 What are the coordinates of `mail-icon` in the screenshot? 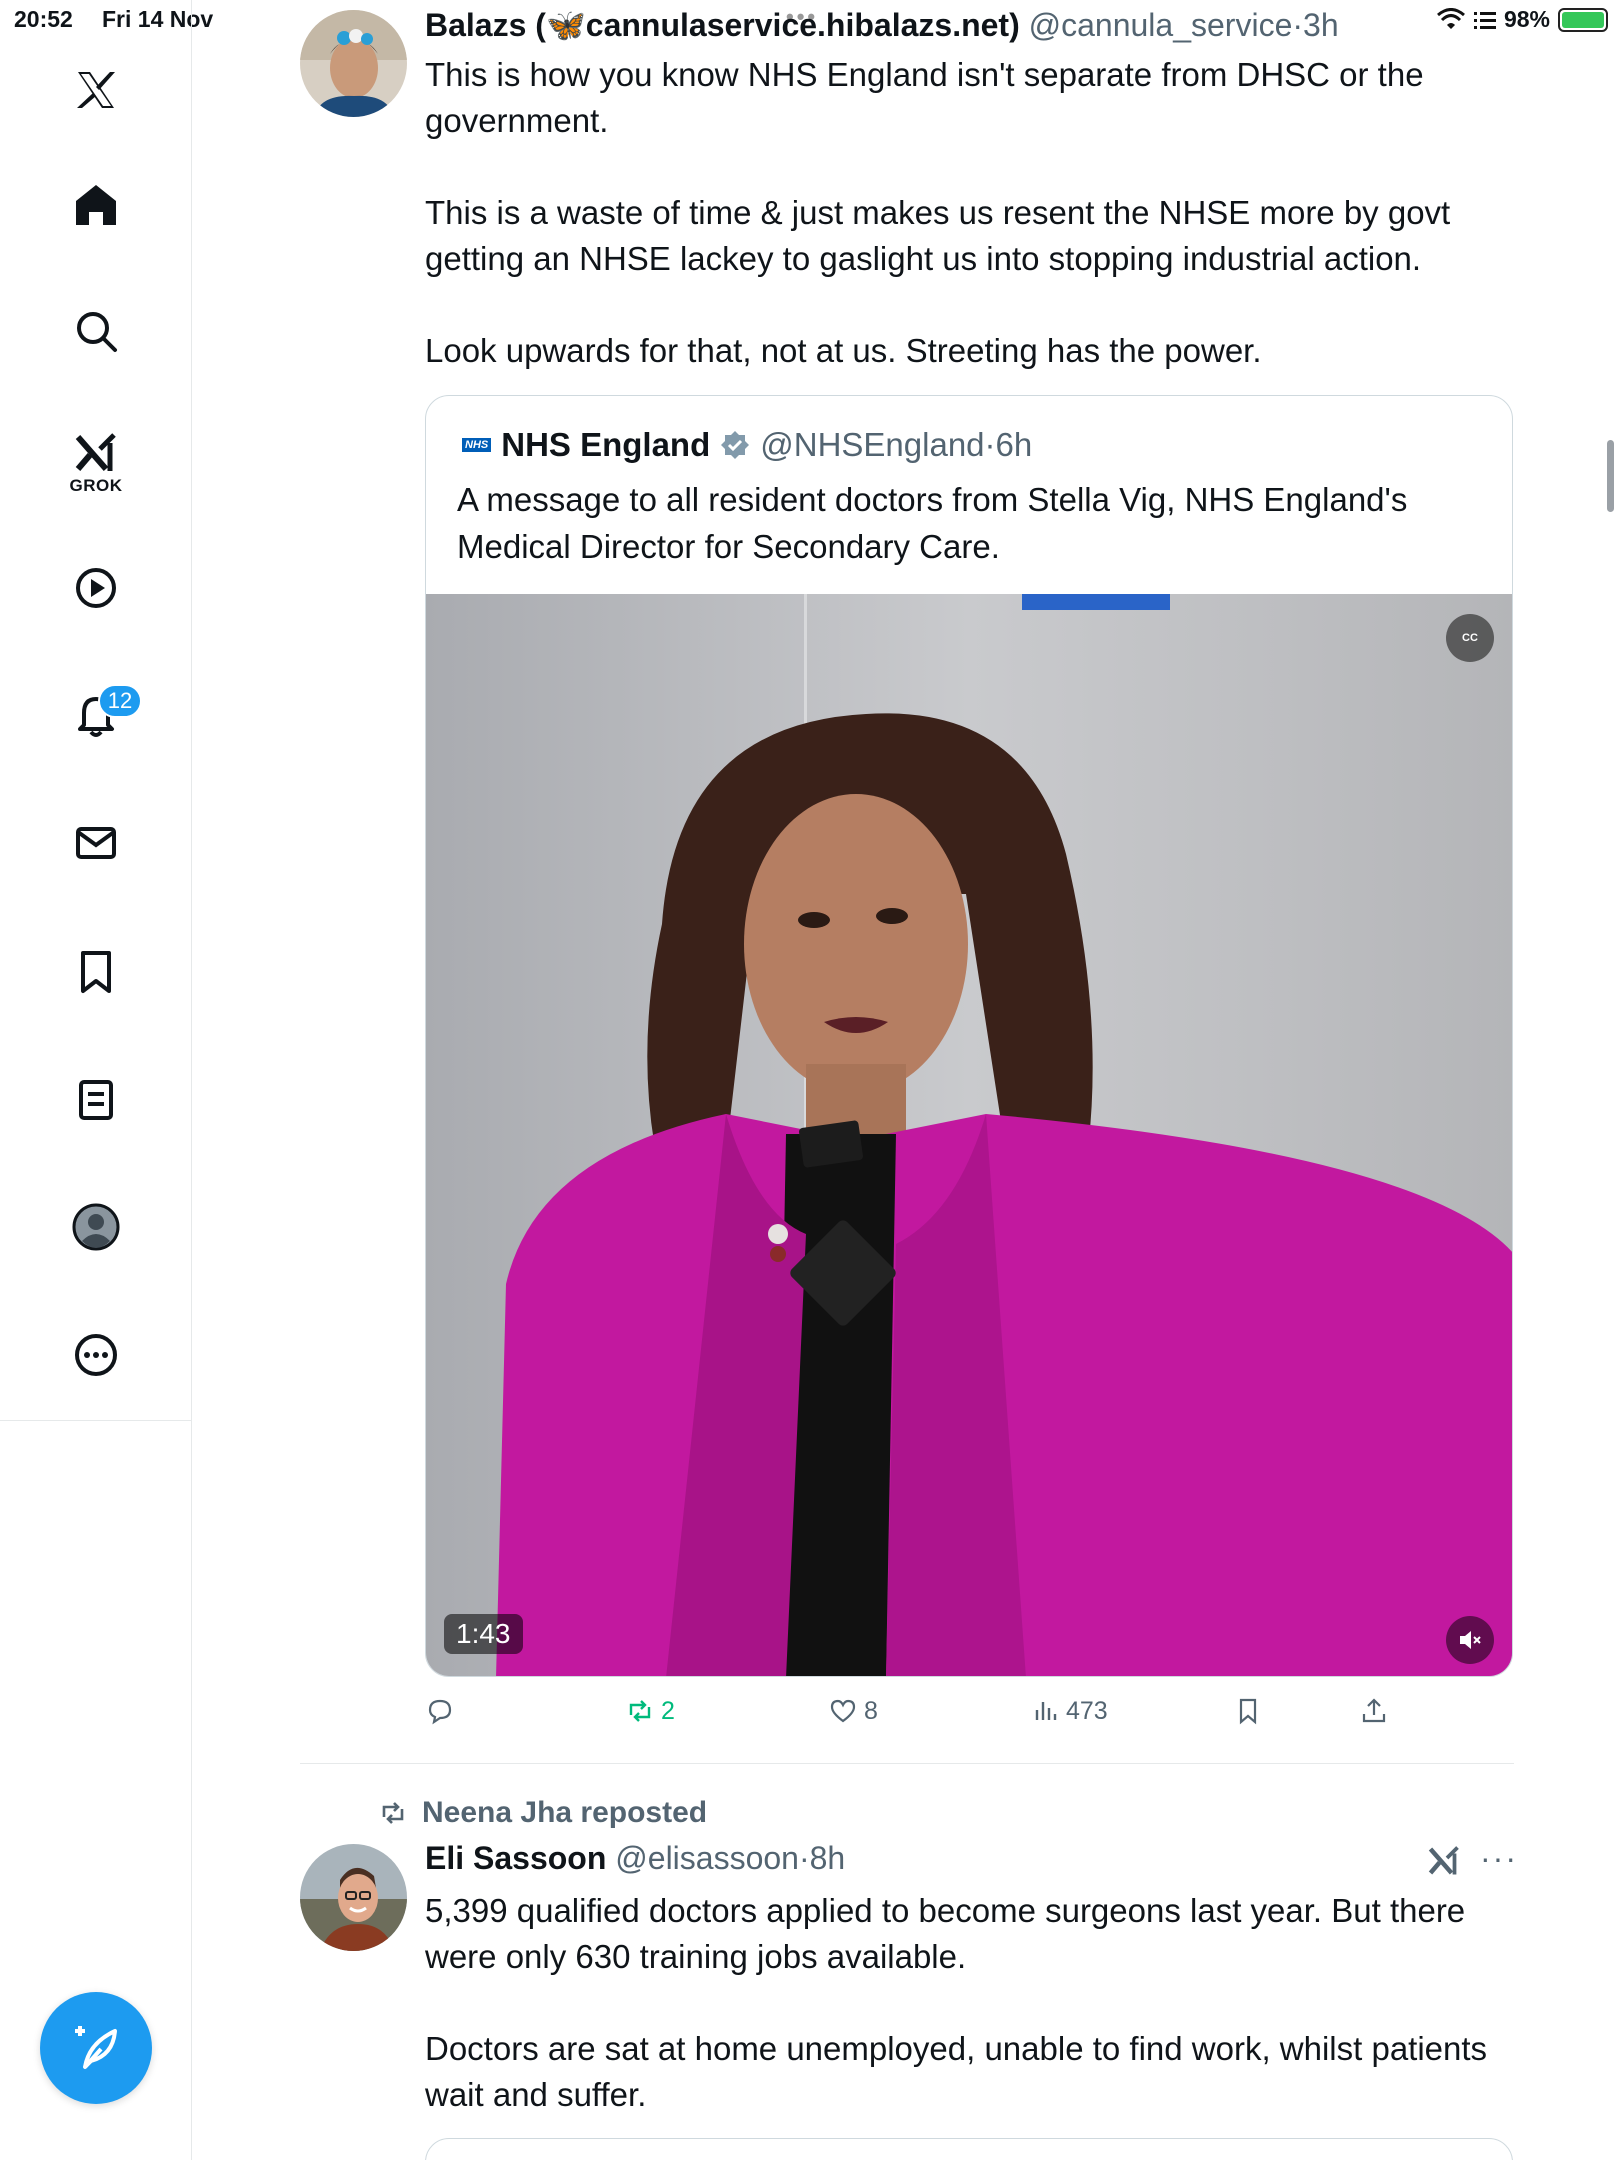 It's located at (96, 843).